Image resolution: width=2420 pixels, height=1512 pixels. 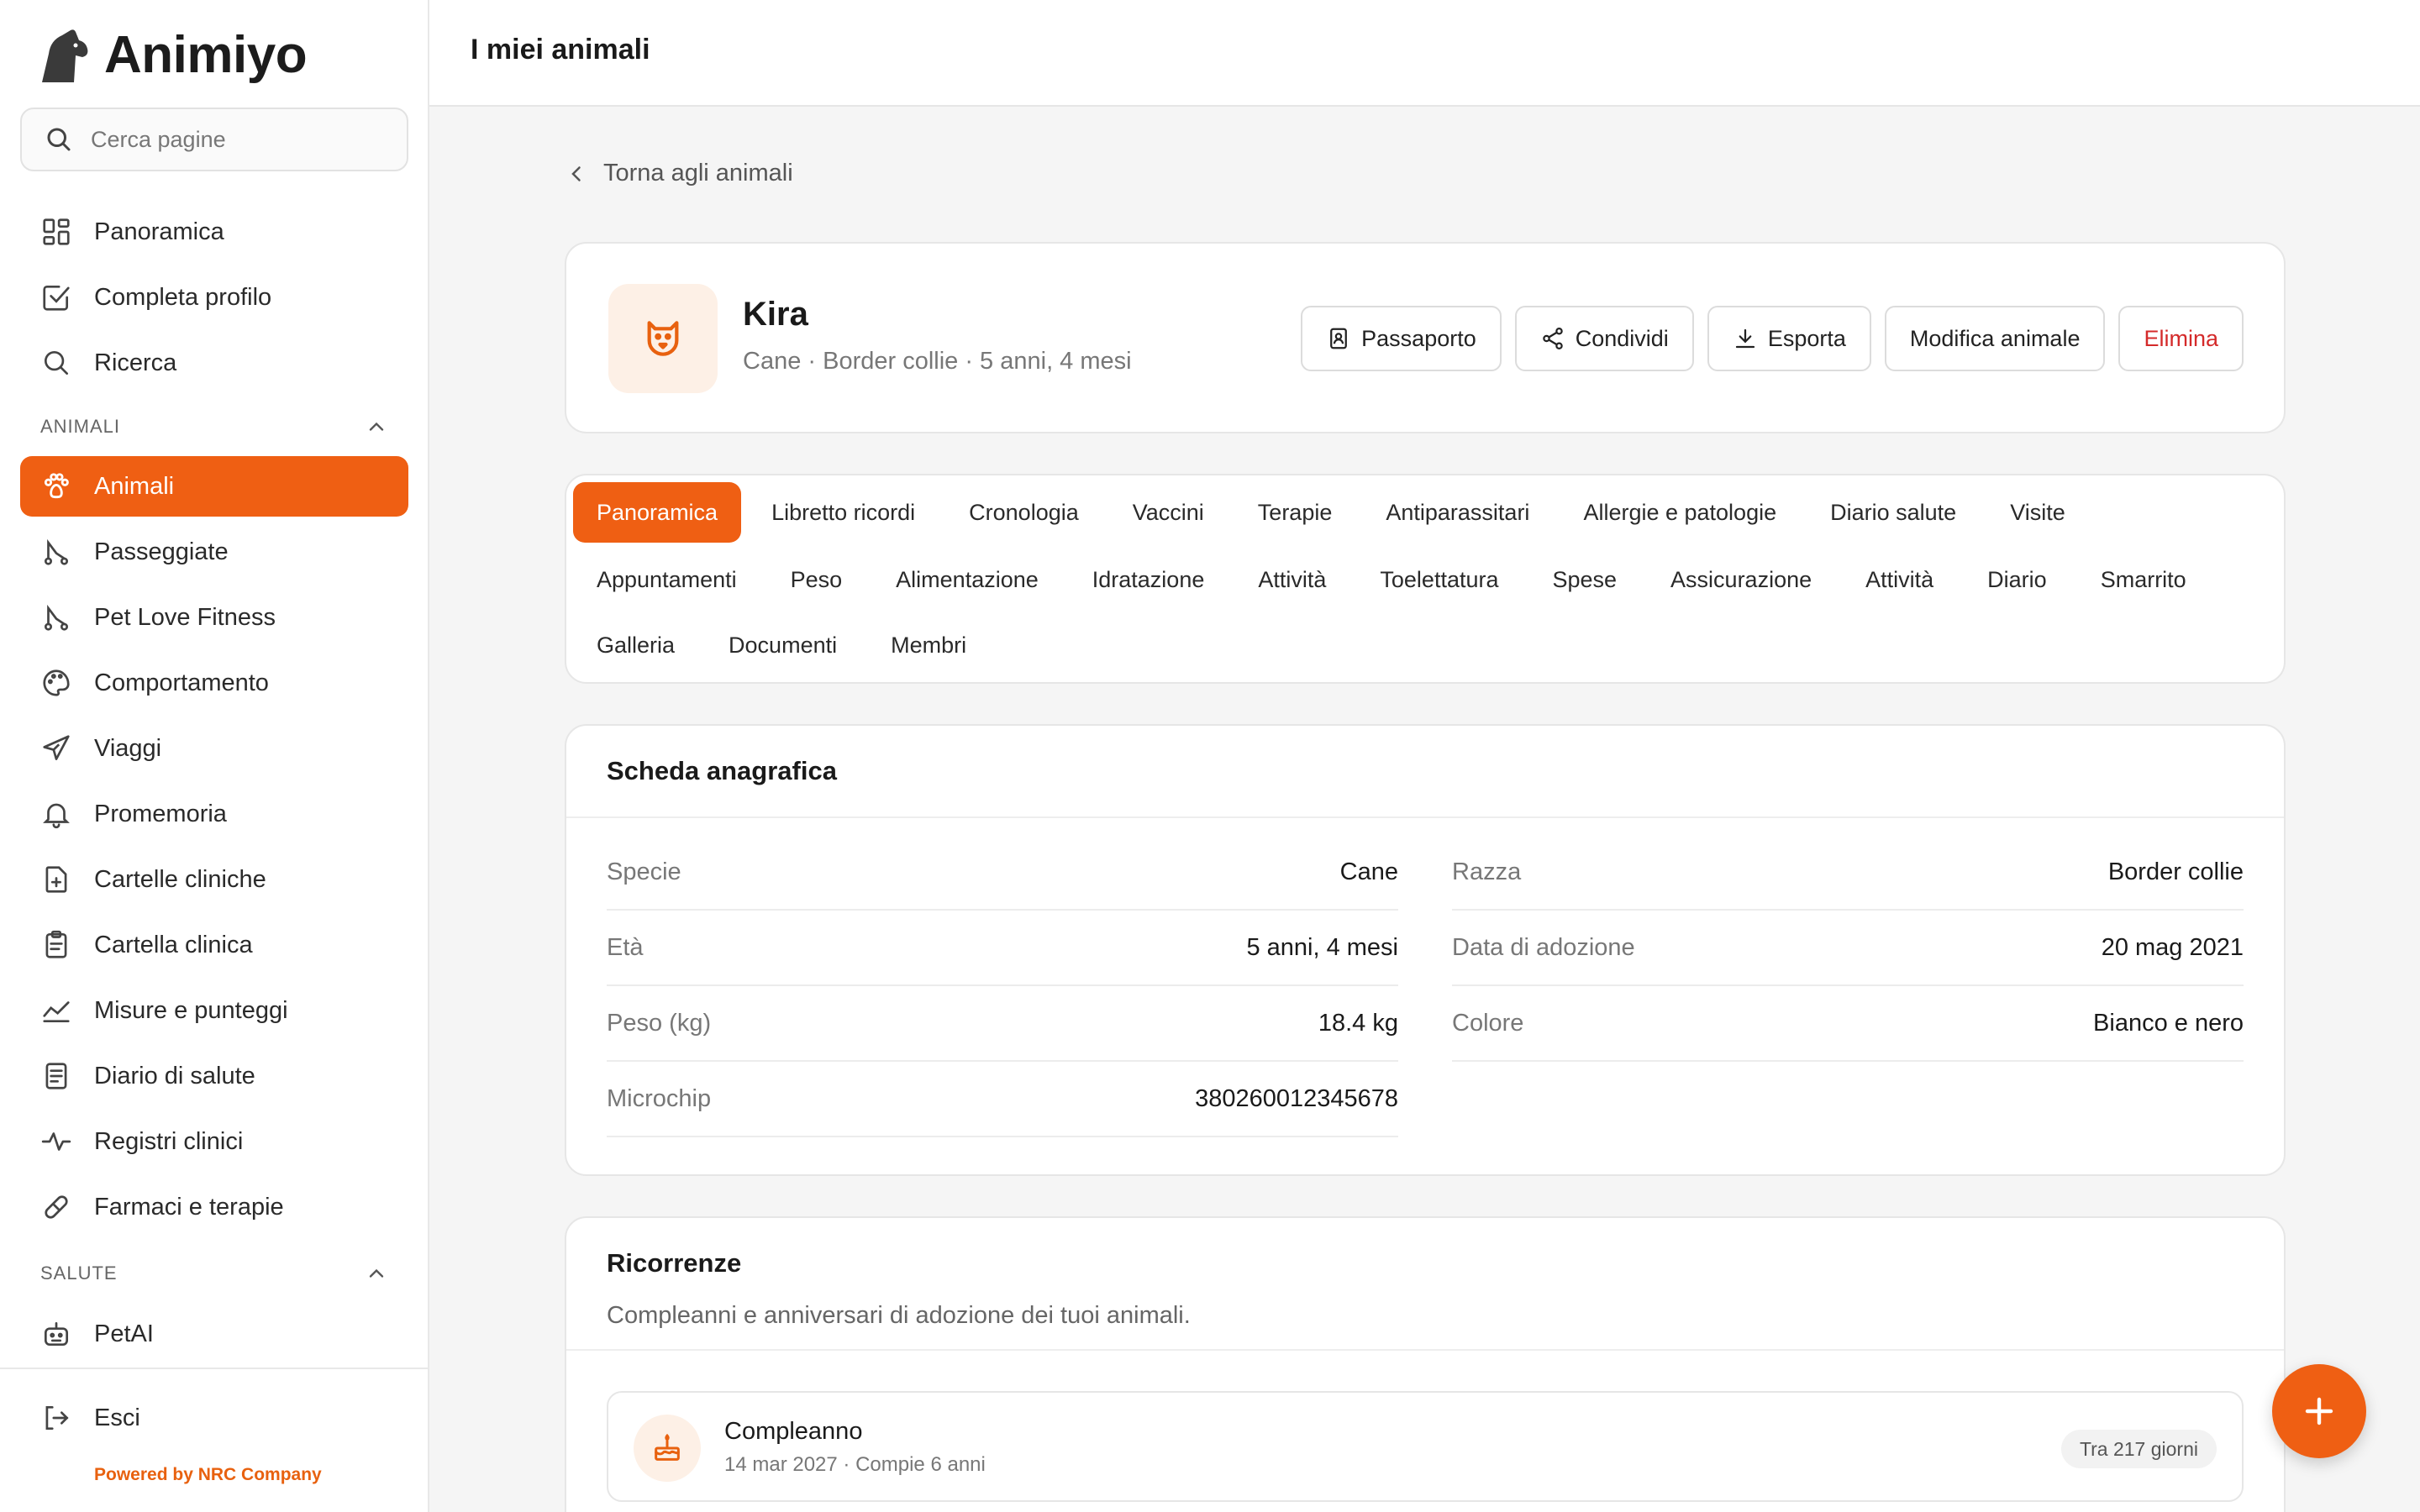 What do you see at coordinates (679, 173) in the screenshot?
I see `back-link: Torna agli animali` at bounding box center [679, 173].